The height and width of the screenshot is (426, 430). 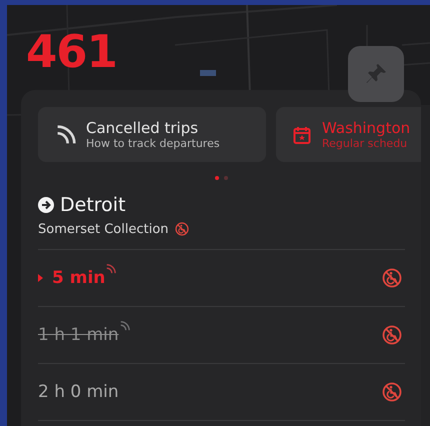 I want to click on route-number: 461, so click(x=71, y=52).